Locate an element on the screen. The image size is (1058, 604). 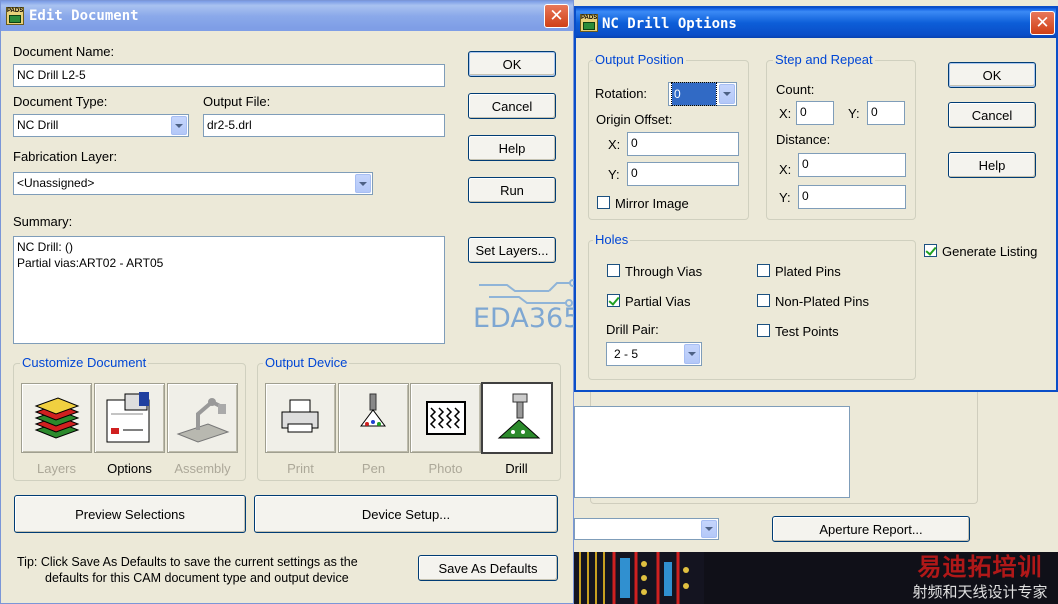
printer-icon is located at coordinates (300, 416).